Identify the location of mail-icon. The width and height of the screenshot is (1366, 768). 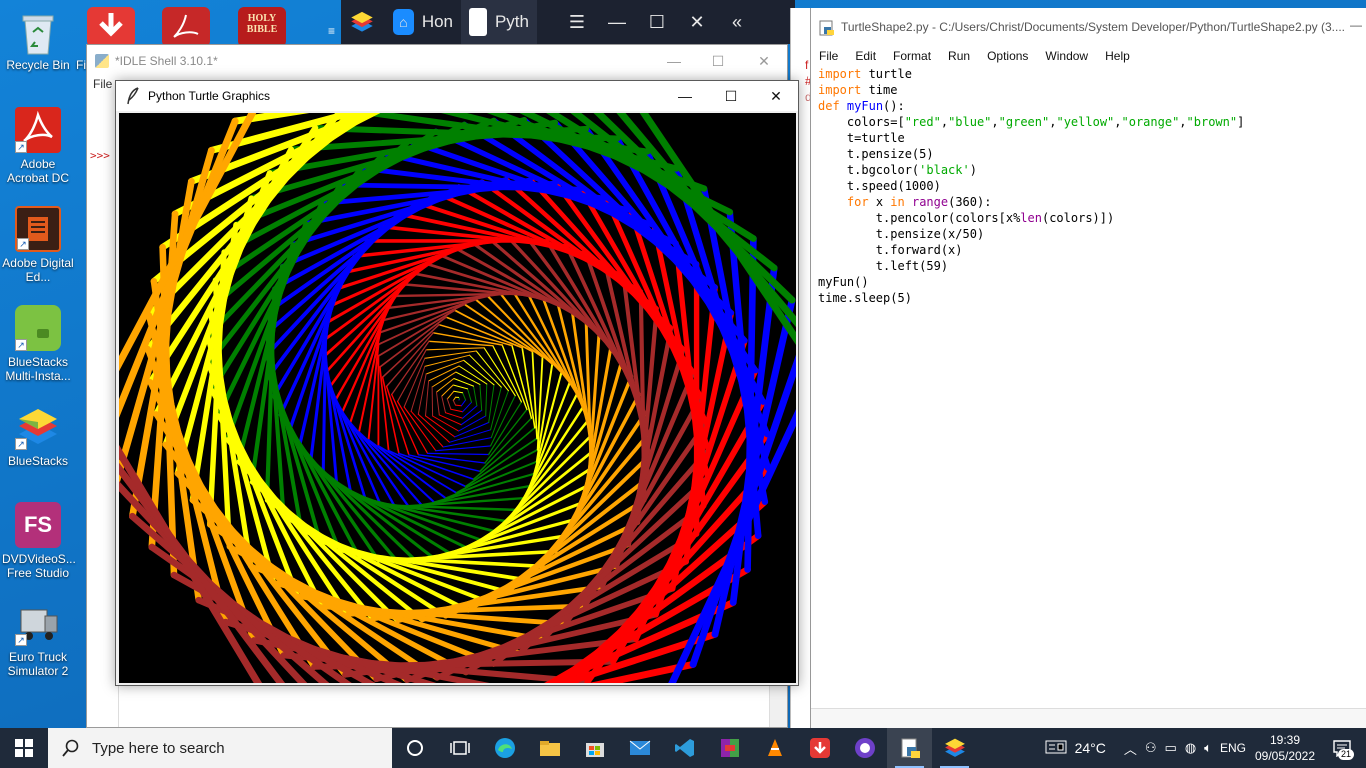
(639, 748).